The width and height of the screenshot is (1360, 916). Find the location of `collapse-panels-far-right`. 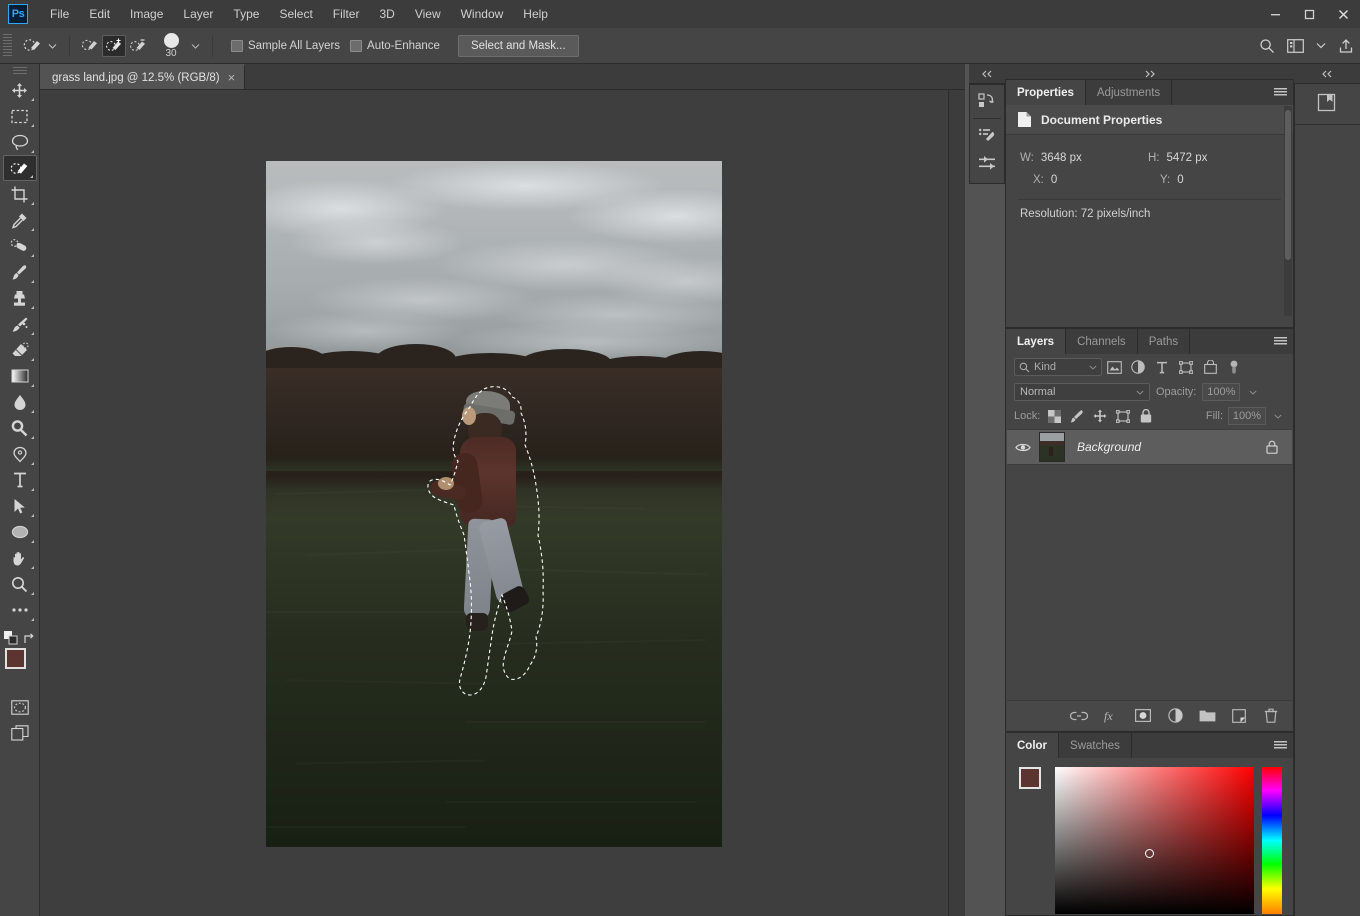

collapse-panels-far-right is located at coordinates (1327, 74).